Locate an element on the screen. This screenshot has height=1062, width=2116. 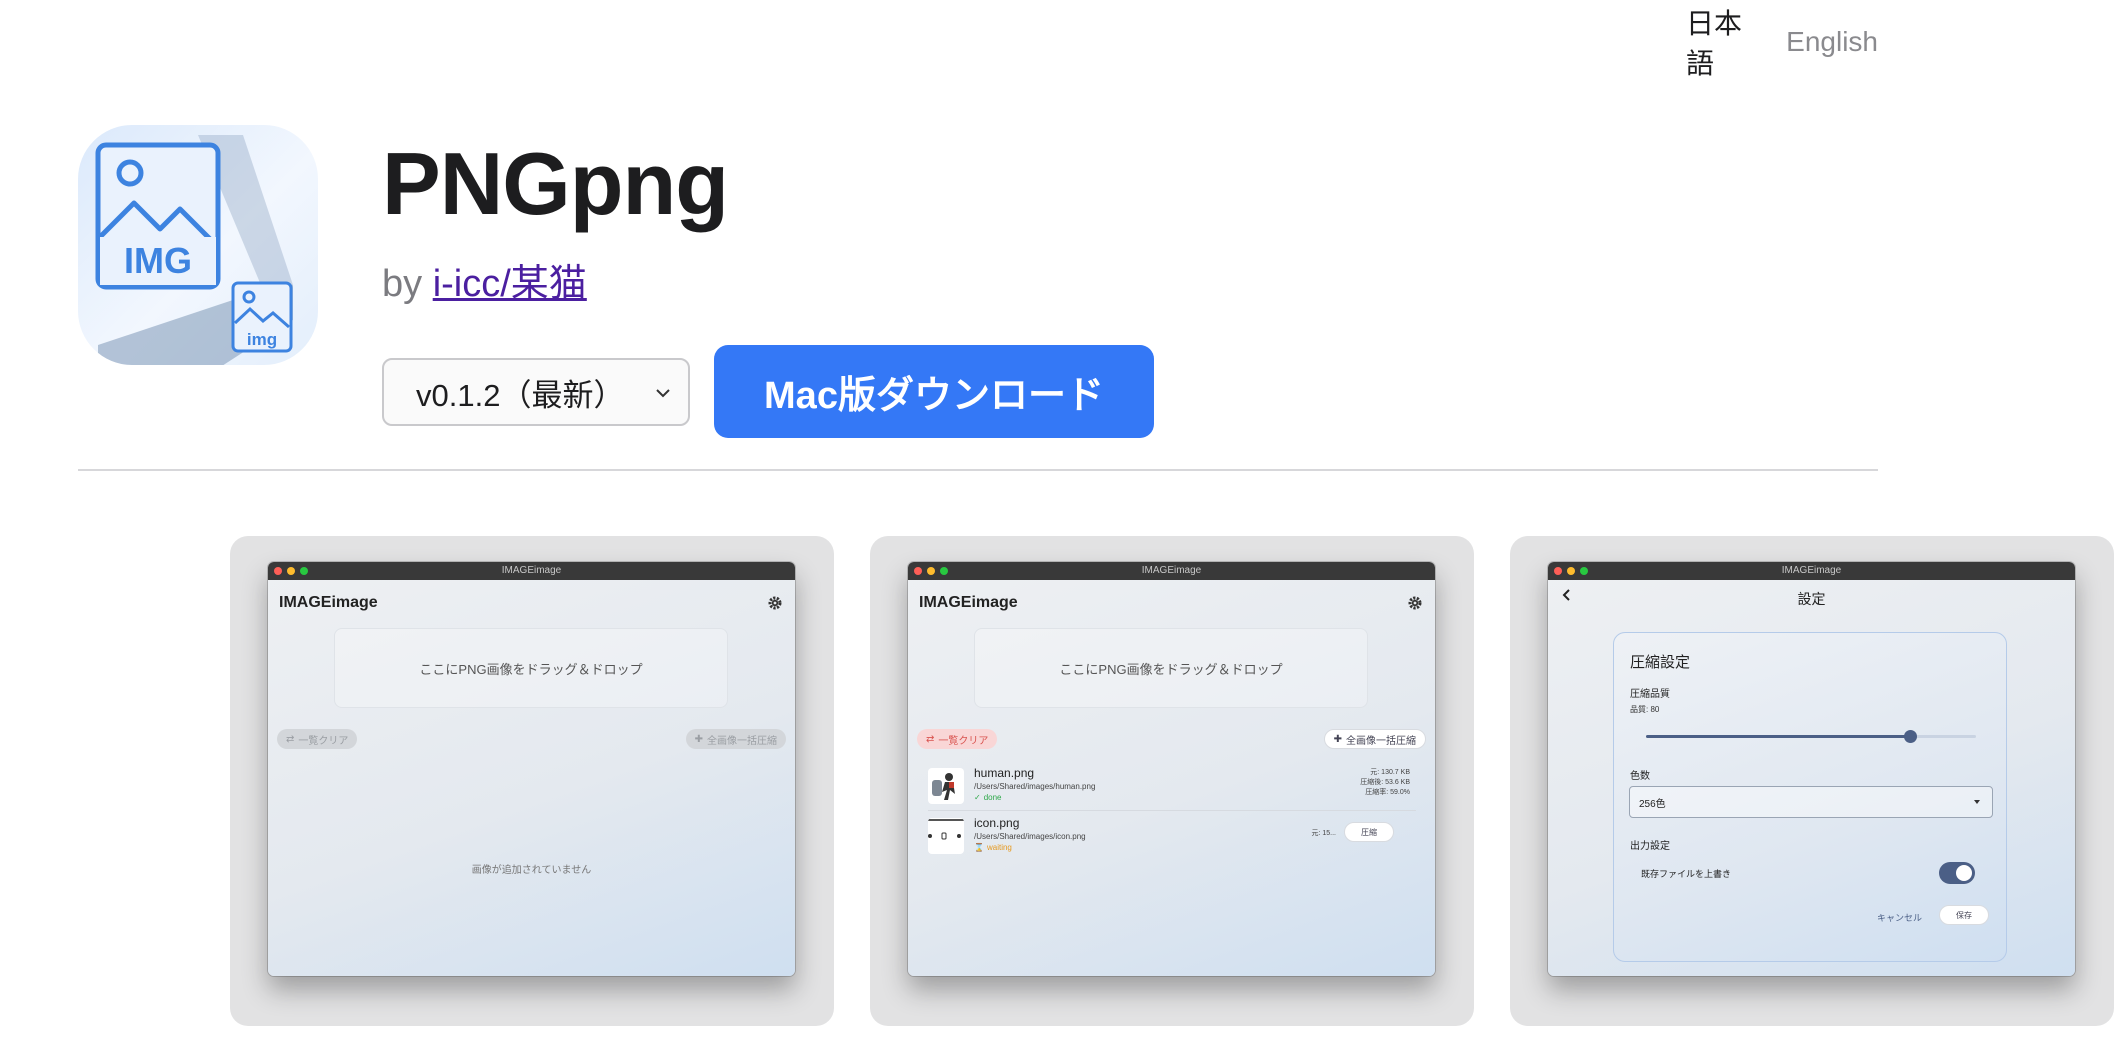
file-status: ⌛ waiting is located at coordinates (993, 847).